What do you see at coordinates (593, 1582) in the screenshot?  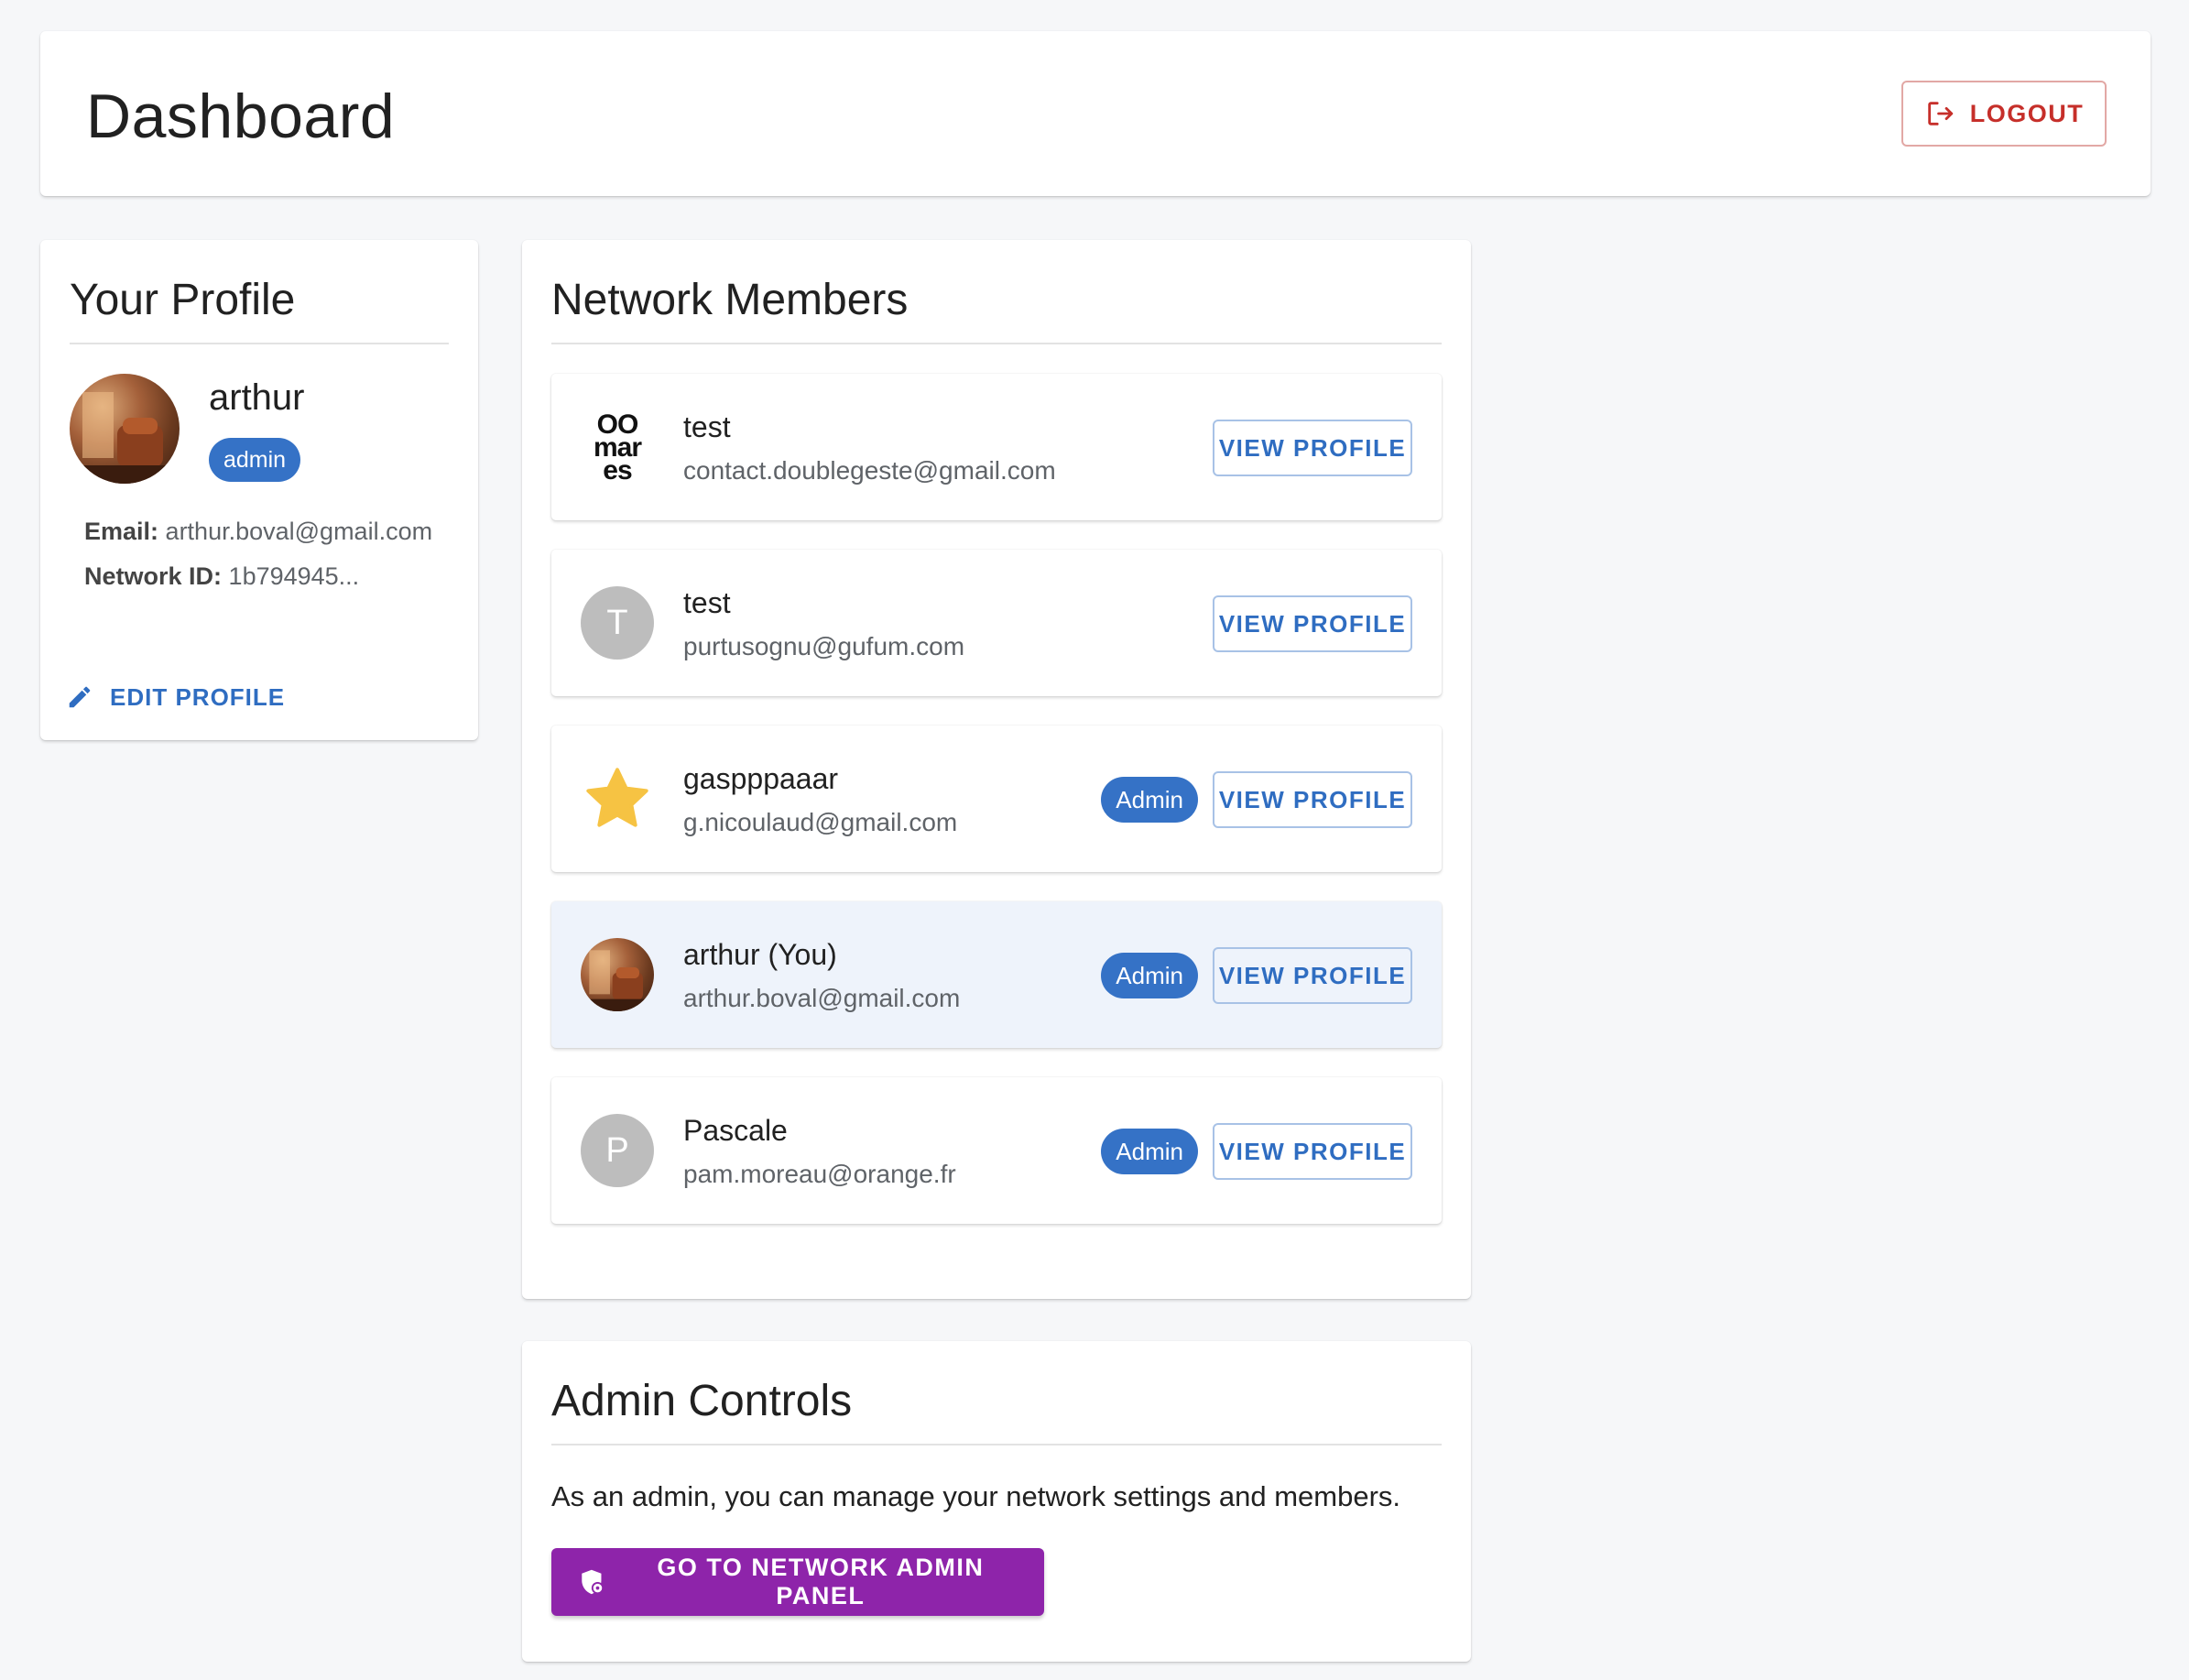 I see `shield-gear-icon` at bounding box center [593, 1582].